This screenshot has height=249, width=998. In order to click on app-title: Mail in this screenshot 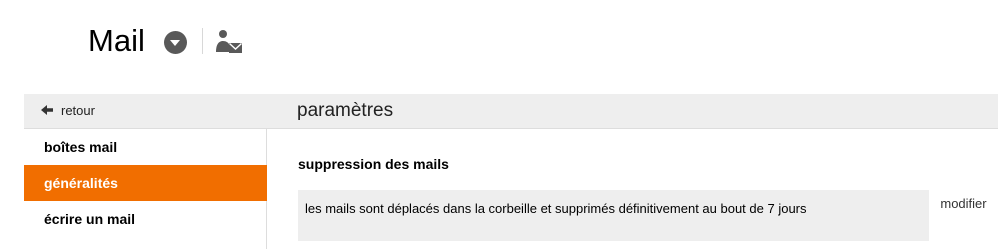, I will do `click(116, 40)`.